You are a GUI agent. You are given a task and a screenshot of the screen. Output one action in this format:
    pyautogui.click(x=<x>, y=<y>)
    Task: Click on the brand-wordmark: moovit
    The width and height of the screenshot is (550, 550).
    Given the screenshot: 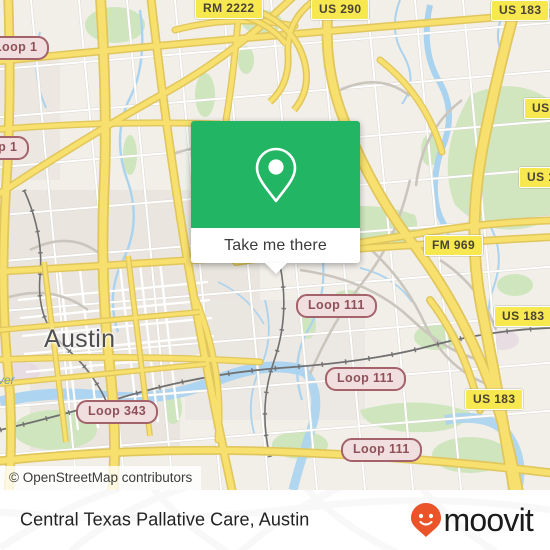 What is the action you would take?
    pyautogui.click(x=488, y=520)
    